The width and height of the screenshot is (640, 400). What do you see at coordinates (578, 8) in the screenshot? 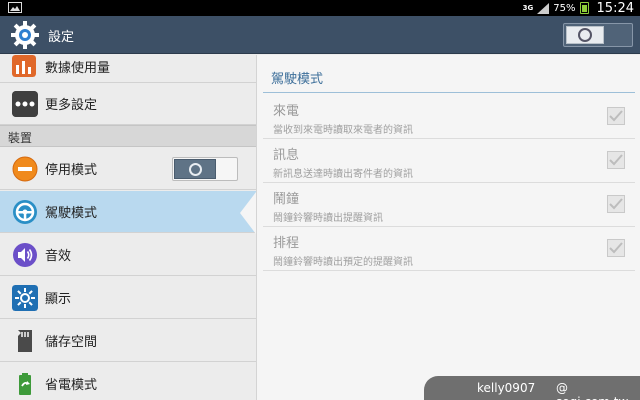
I see `status-icons: 3G 75% 15:24` at bounding box center [578, 8].